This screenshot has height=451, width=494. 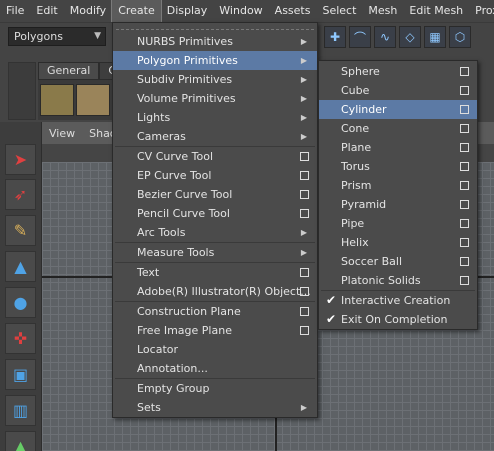 I want to click on menu-item-empty-group: Empty Group, so click(x=215, y=388).